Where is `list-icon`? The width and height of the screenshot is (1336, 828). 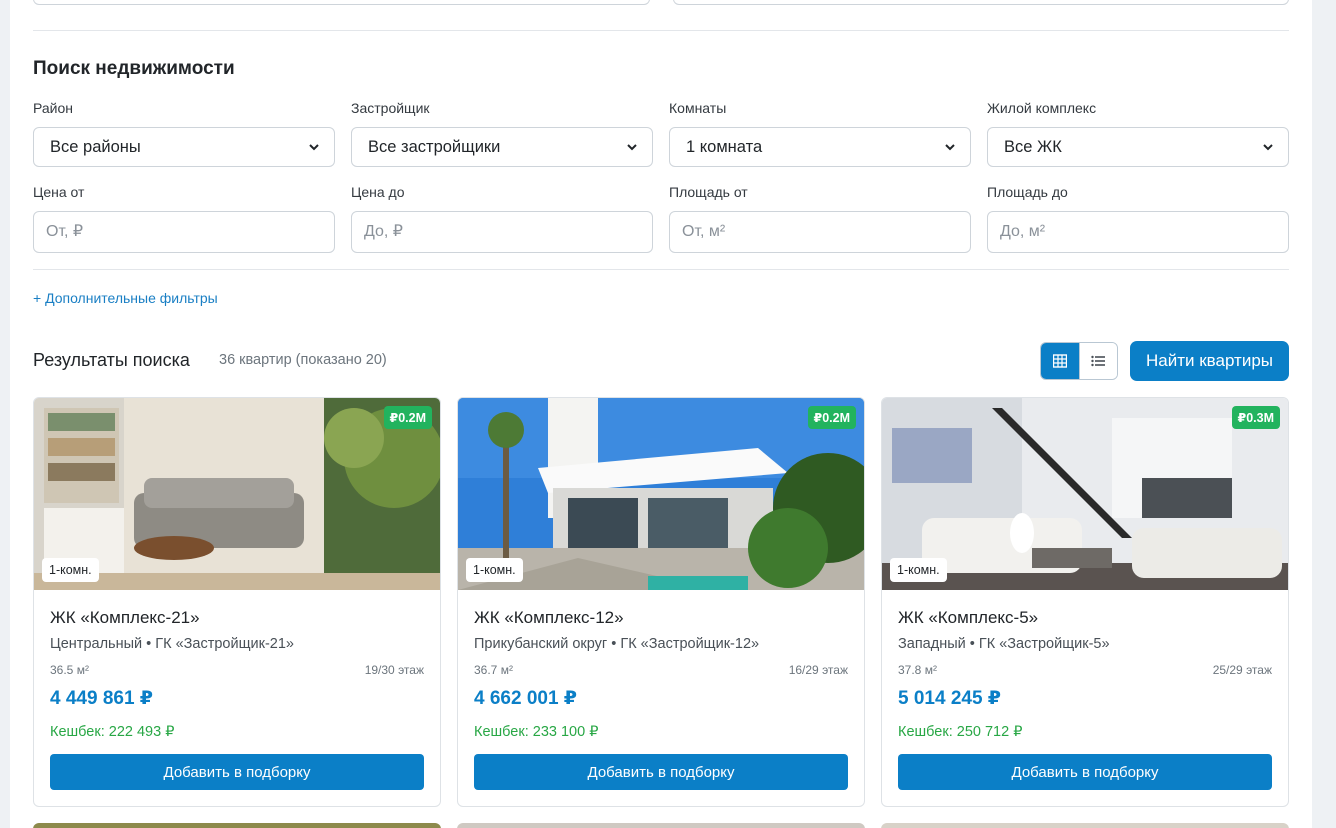
list-icon is located at coordinates (1098, 361).